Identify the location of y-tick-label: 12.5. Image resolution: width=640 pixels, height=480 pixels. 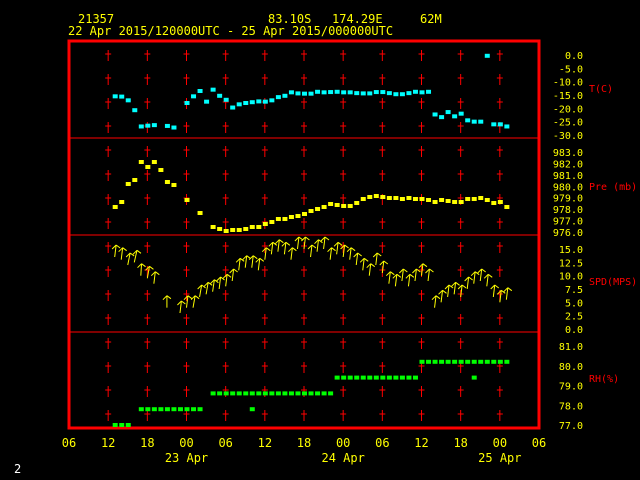
(571, 263).